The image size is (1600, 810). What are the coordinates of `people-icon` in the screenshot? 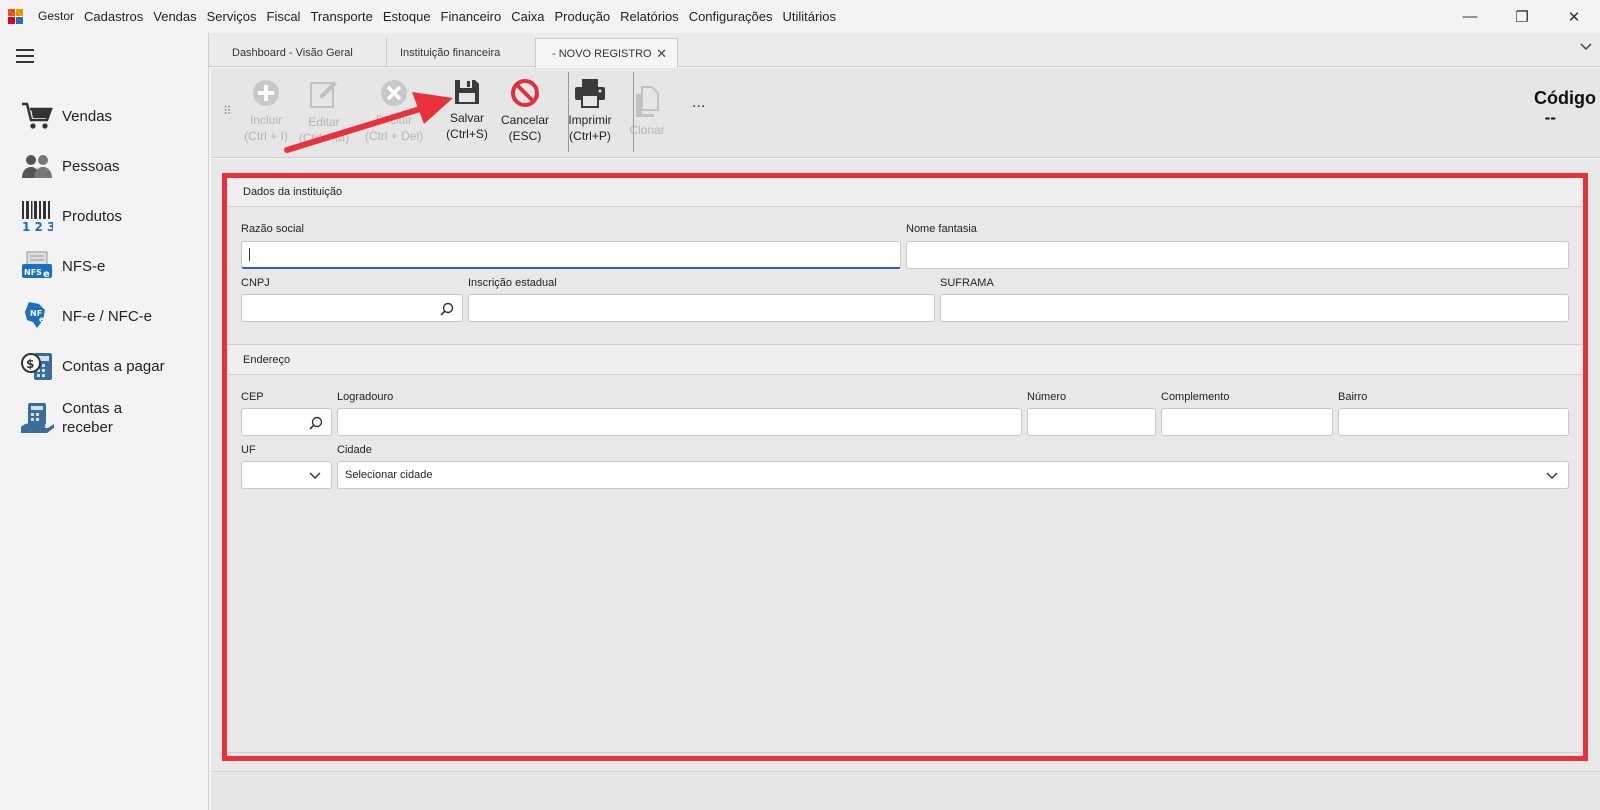 It's located at (37, 166).